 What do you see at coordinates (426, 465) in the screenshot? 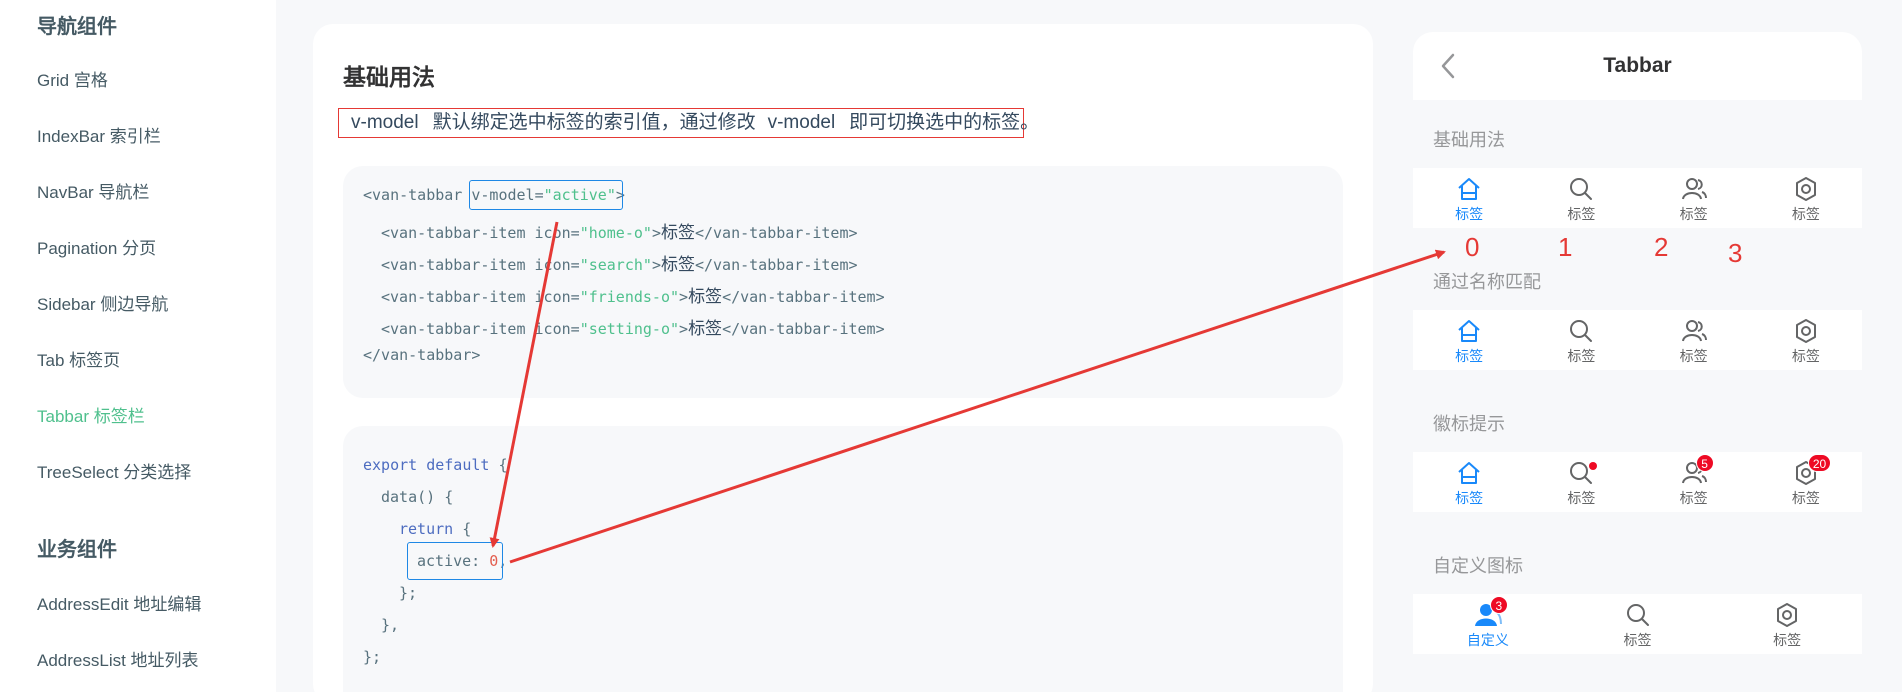
I see `code-token: export default` at bounding box center [426, 465].